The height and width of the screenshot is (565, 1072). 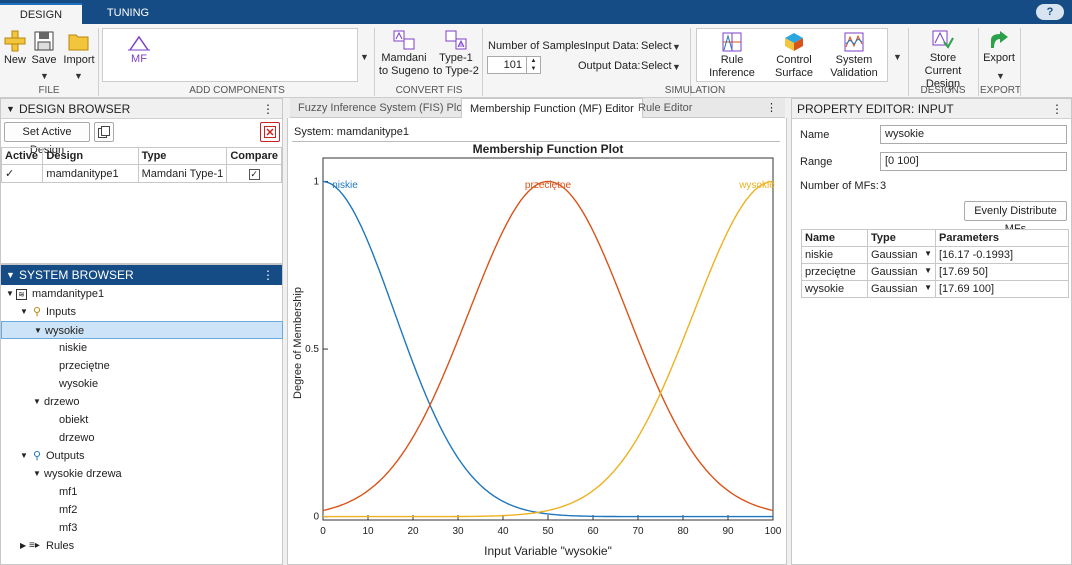 What do you see at coordinates (1000, 76) in the screenshot?
I see `export-dropdown-icon: ▼` at bounding box center [1000, 76].